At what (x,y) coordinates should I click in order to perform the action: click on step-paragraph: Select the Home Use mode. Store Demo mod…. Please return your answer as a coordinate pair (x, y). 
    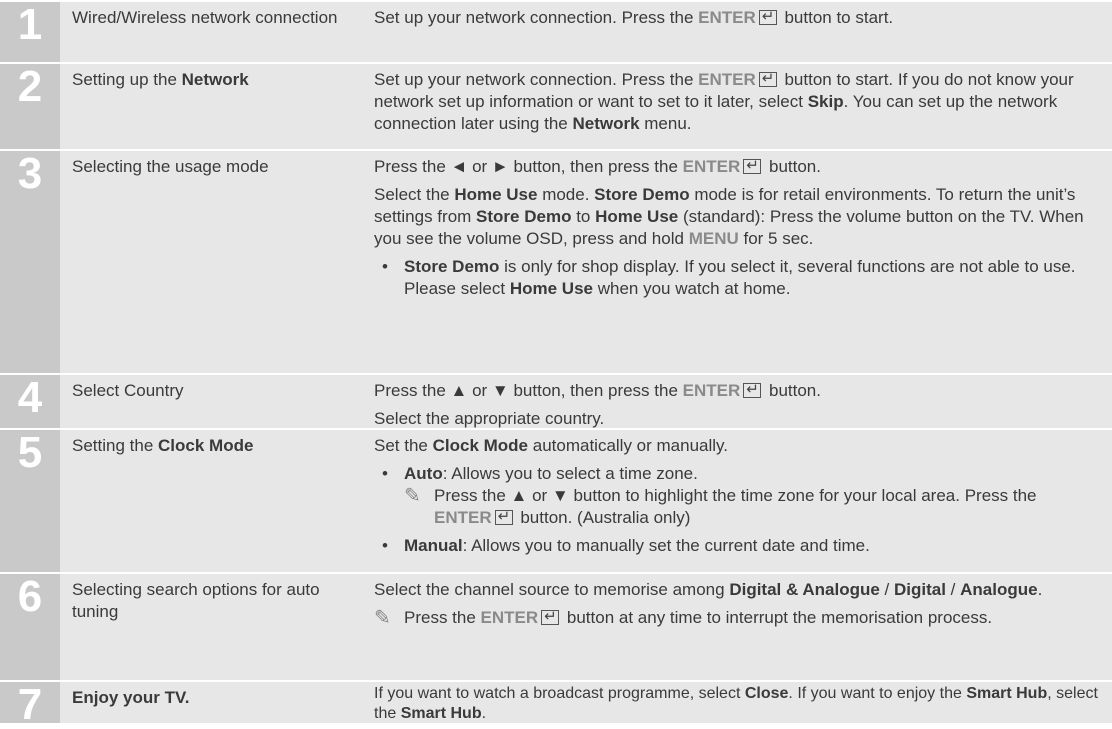
    Looking at the image, I should click on (736, 217).